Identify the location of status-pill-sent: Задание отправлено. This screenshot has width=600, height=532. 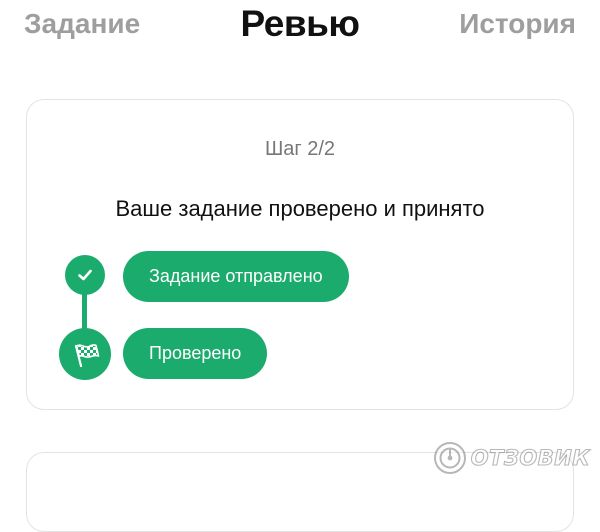
(236, 276).